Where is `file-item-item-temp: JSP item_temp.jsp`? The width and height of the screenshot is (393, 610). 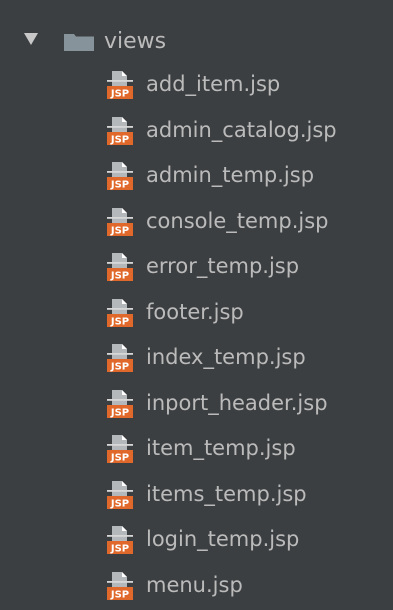 file-item-item-temp: JSP item_temp.jsp is located at coordinates (196, 449).